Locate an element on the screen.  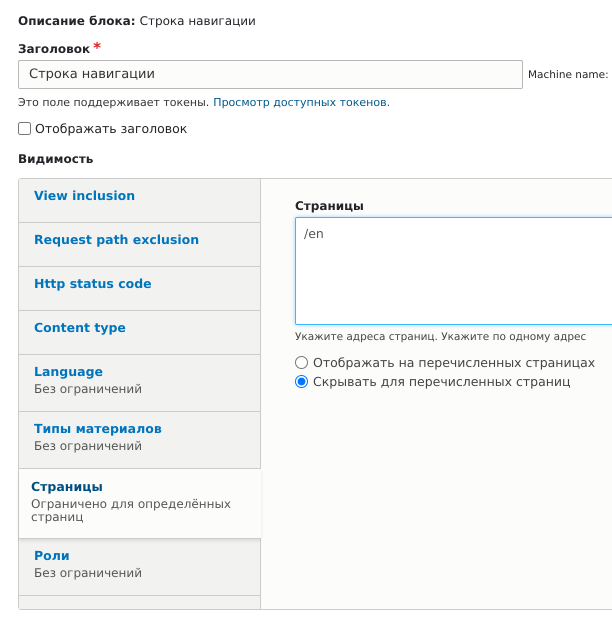
radio-label: Скрывать для перечисленных страниц is located at coordinates (442, 381).